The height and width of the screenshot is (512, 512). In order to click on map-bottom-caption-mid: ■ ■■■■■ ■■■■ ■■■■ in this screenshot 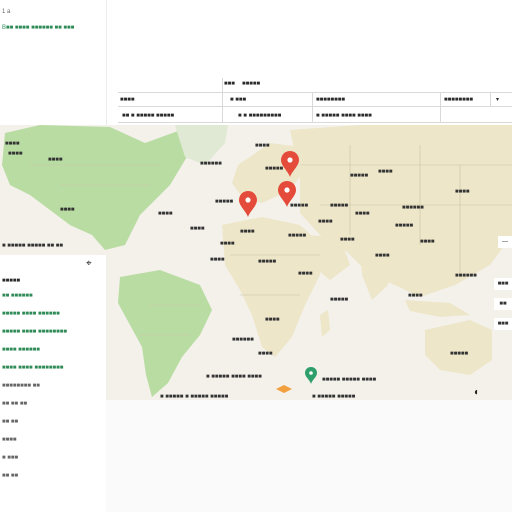, I will do `click(234, 377)`.